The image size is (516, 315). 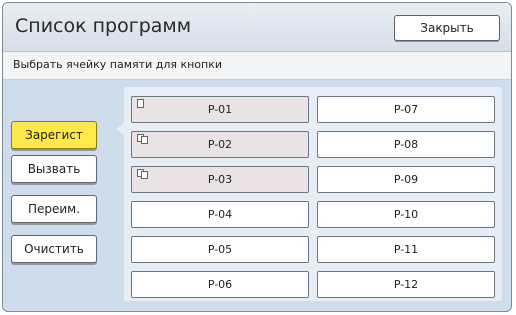 I want to click on memory-cell-p09: P-09, so click(x=406, y=179).